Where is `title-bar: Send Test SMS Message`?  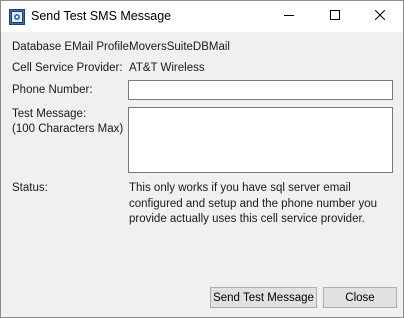 title-bar: Send Test SMS Message is located at coordinates (202, 16).